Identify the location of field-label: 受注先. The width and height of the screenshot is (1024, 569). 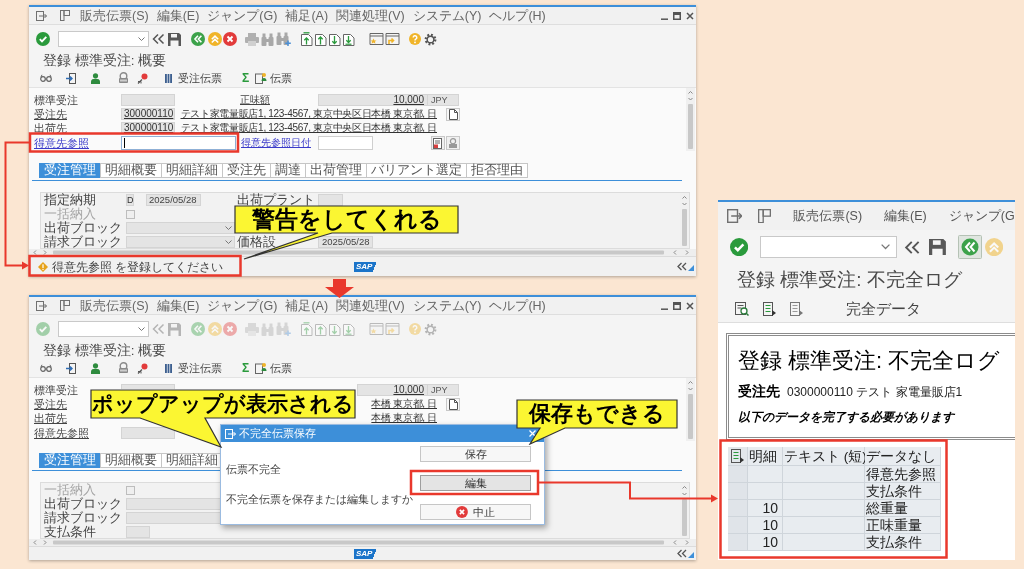
(50, 404).